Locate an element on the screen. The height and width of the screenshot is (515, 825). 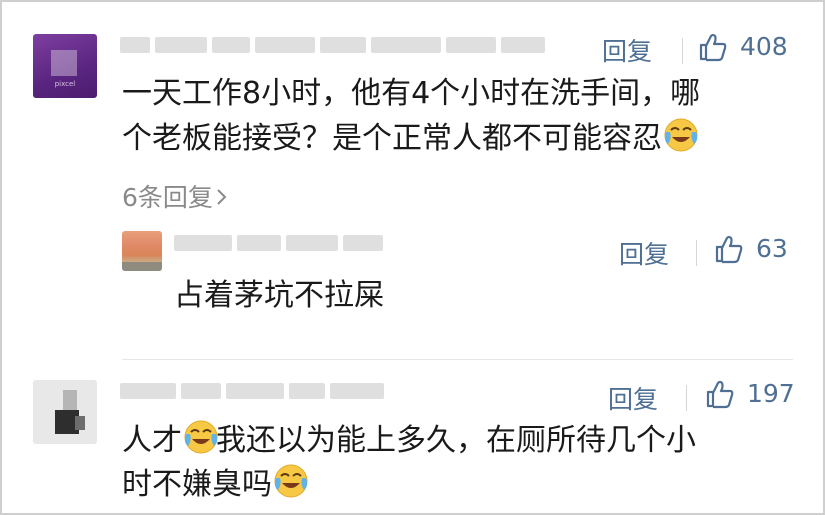
like-count: 63 is located at coordinates (772, 248).